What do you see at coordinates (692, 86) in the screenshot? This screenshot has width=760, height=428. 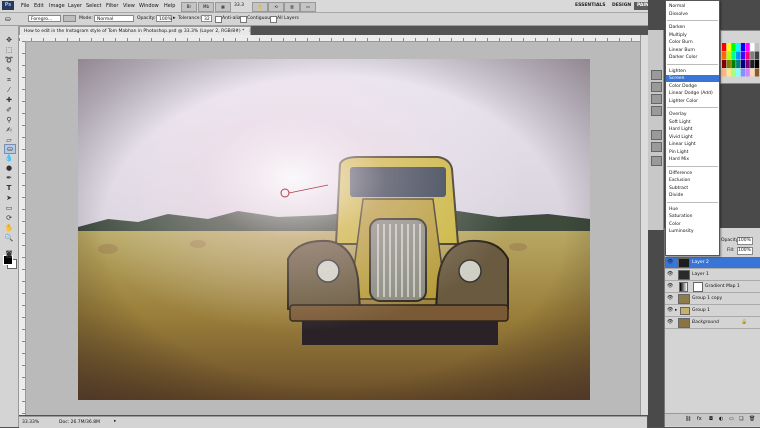 I see `blend-mode-option-color-dodge: Color Dodge` at bounding box center [692, 86].